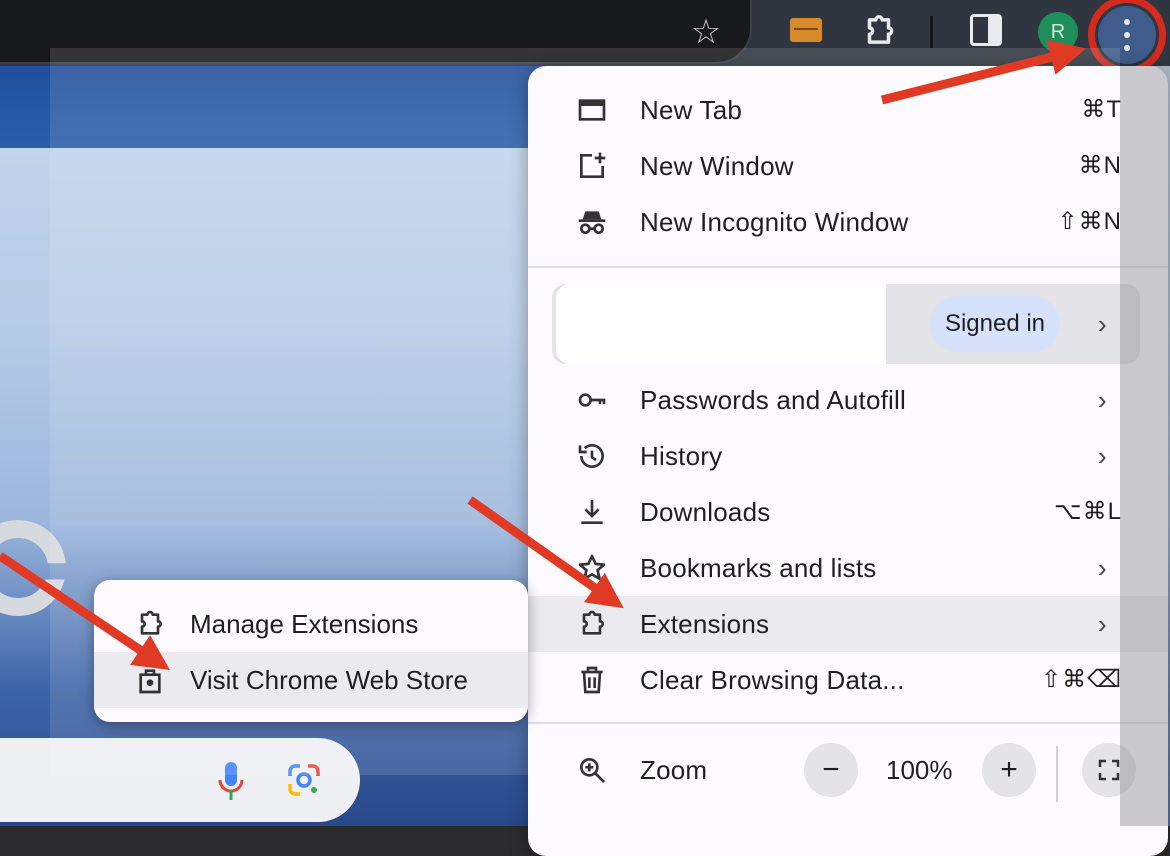 This screenshot has height=856, width=1170. I want to click on menu-item-clear-browsing-data: Clear Browsing Data... ⇧⌘⌫, so click(848, 680).